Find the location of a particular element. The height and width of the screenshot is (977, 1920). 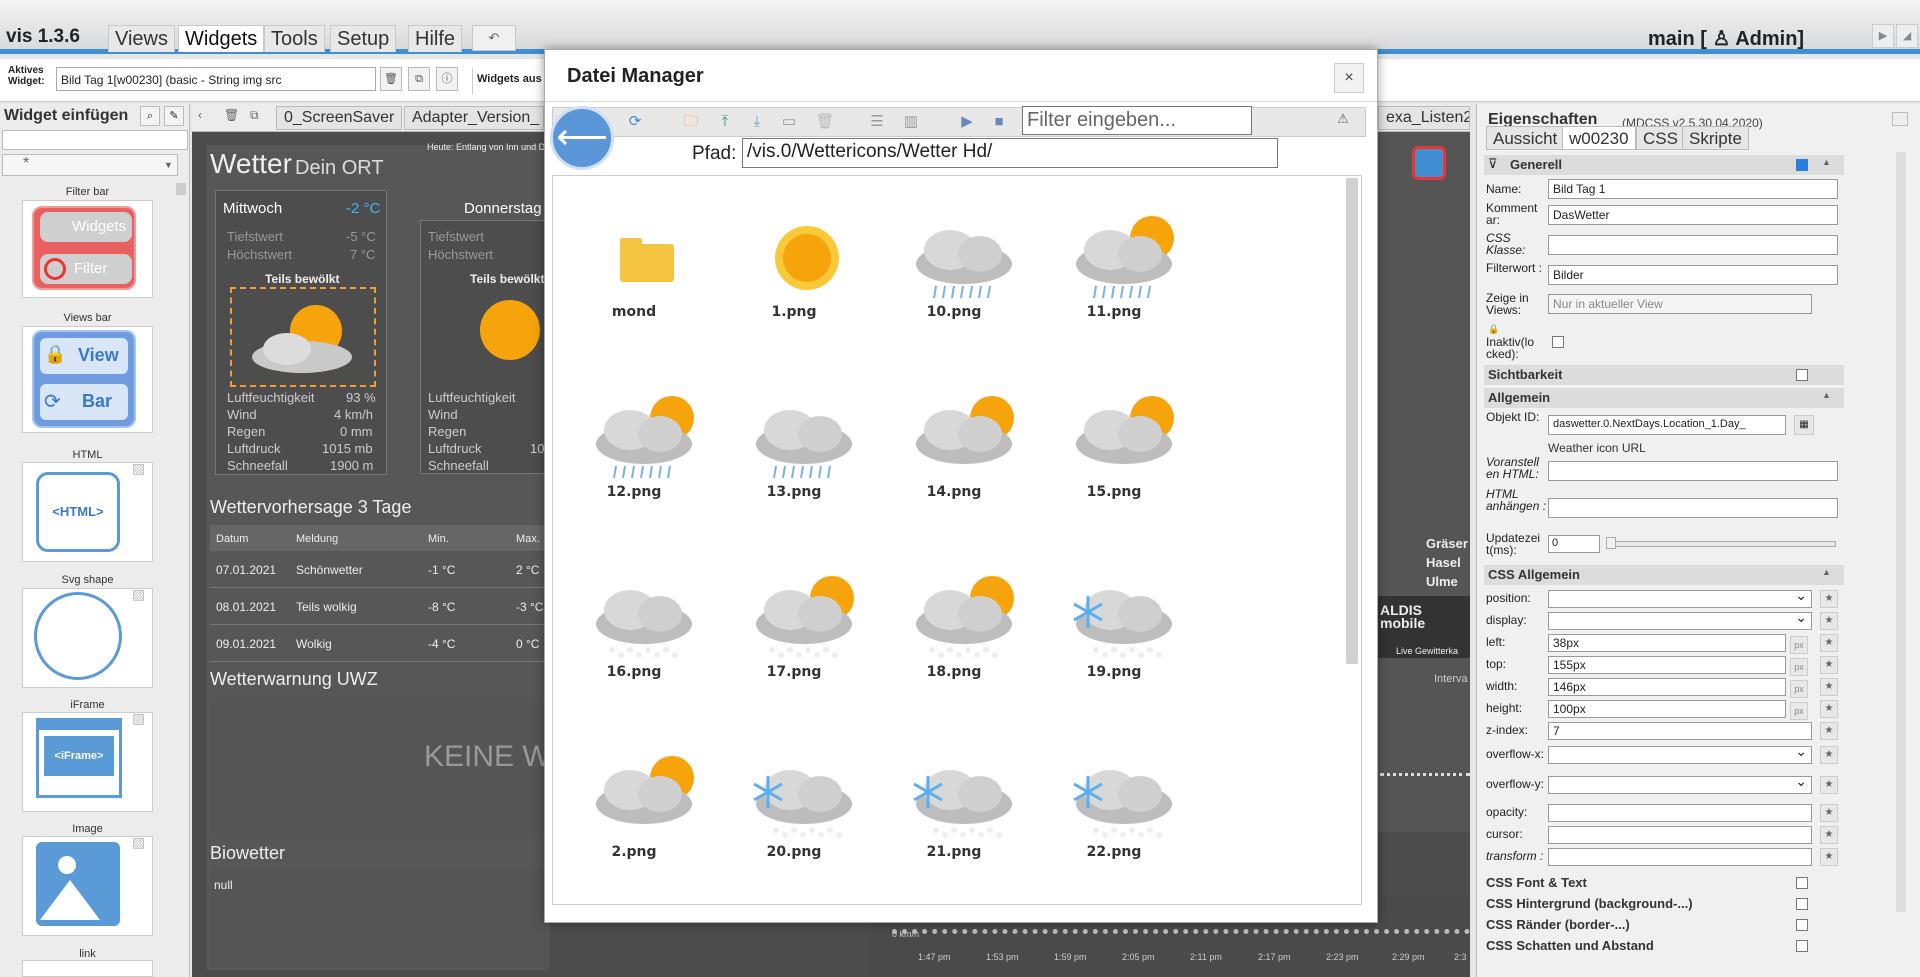

file-item: 10.png is located at coordinates (954, 266).